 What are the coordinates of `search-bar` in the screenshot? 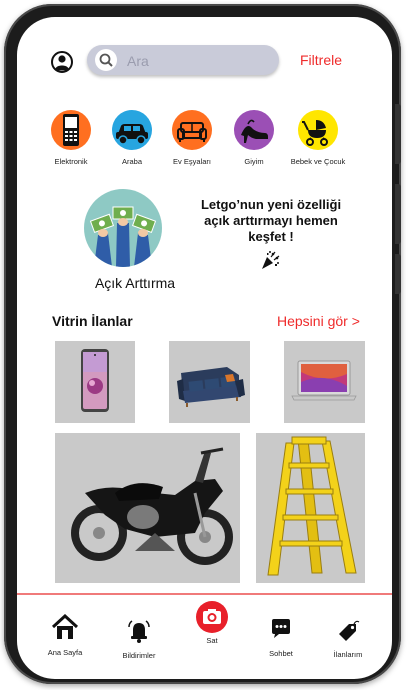 It's located at (183, 60).